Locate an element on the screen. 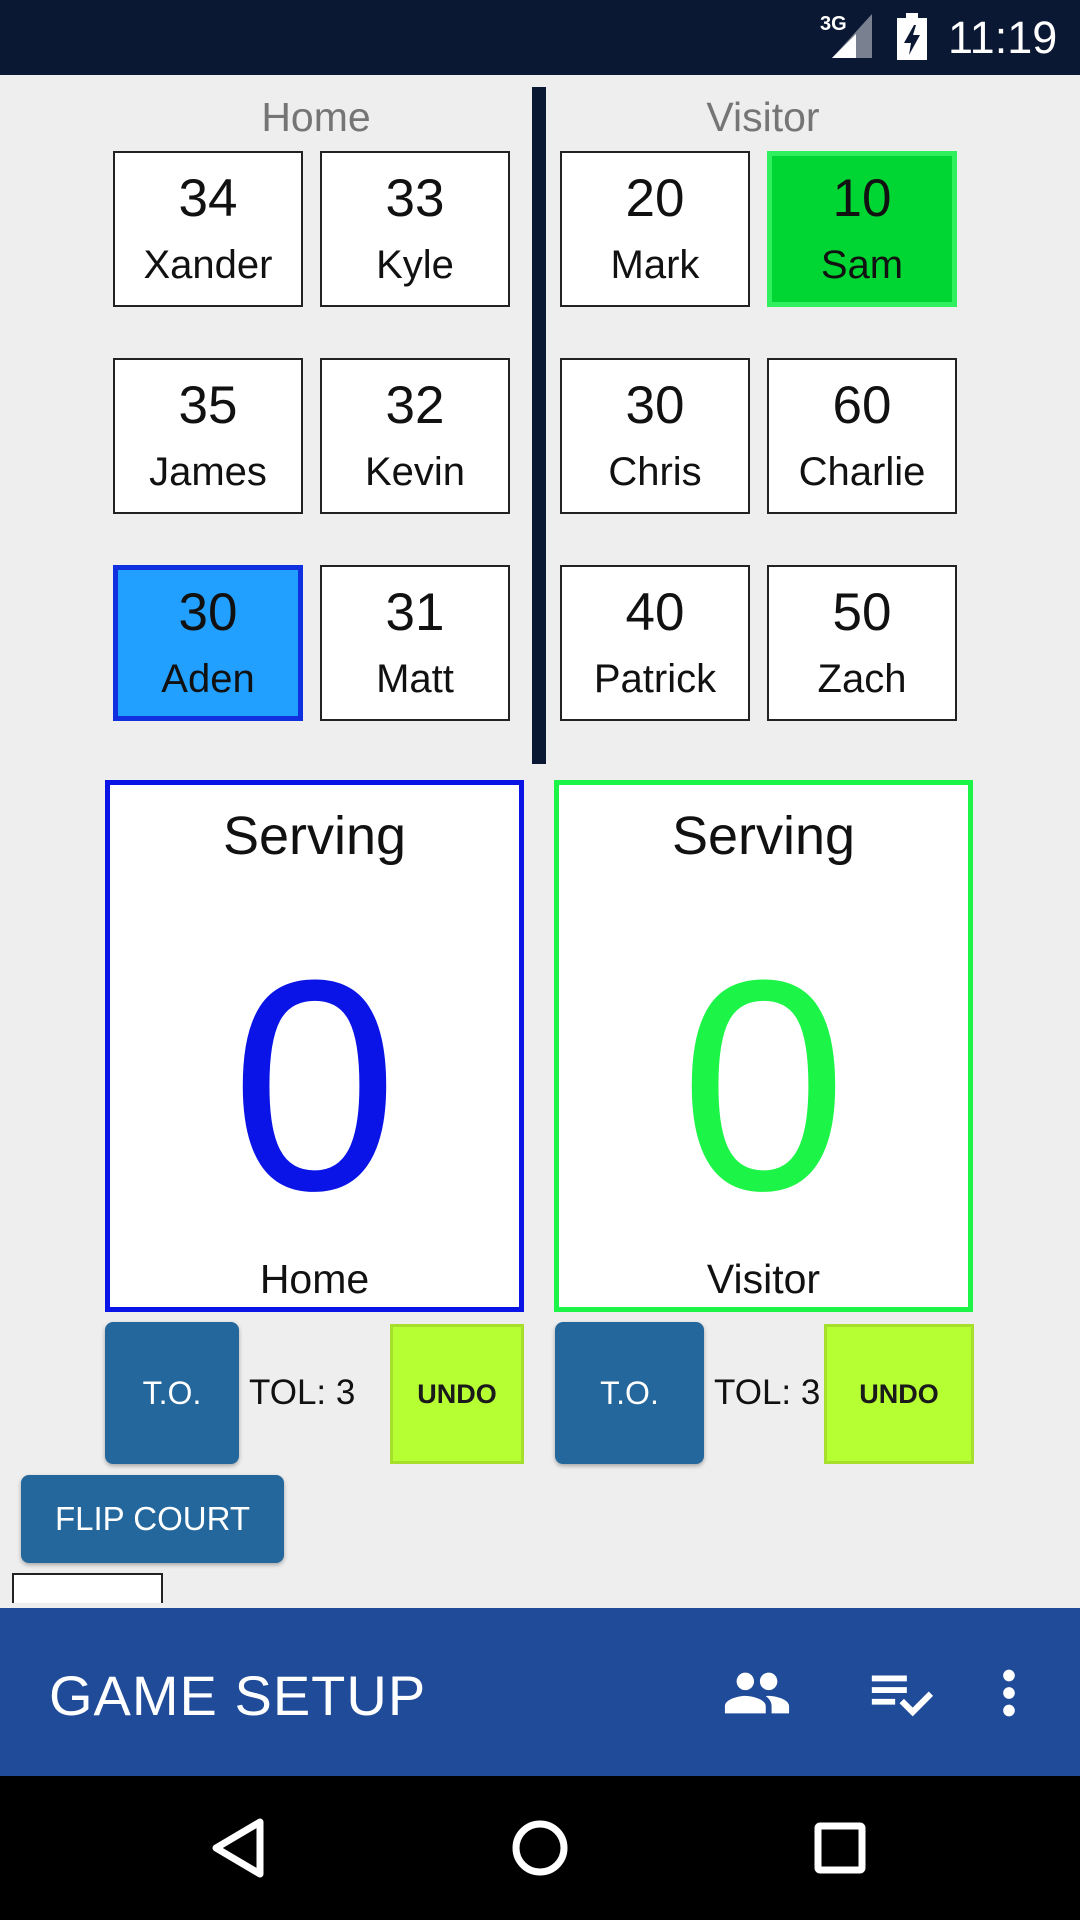 This screenshot has height=1920, width=1080. player-name: Aden is located at coordinates (208, 679).